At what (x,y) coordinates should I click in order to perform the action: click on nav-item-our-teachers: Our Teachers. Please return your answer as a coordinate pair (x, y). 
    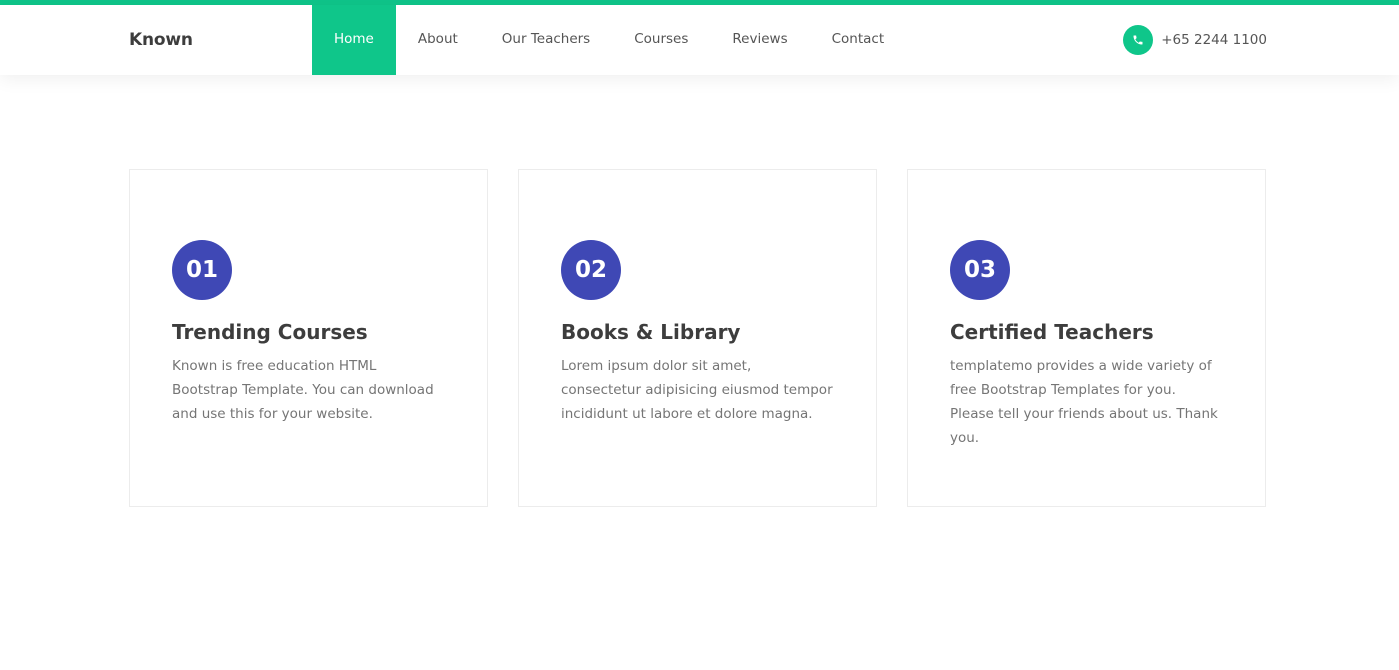
    Looking at the image, I should click on (546, 40).